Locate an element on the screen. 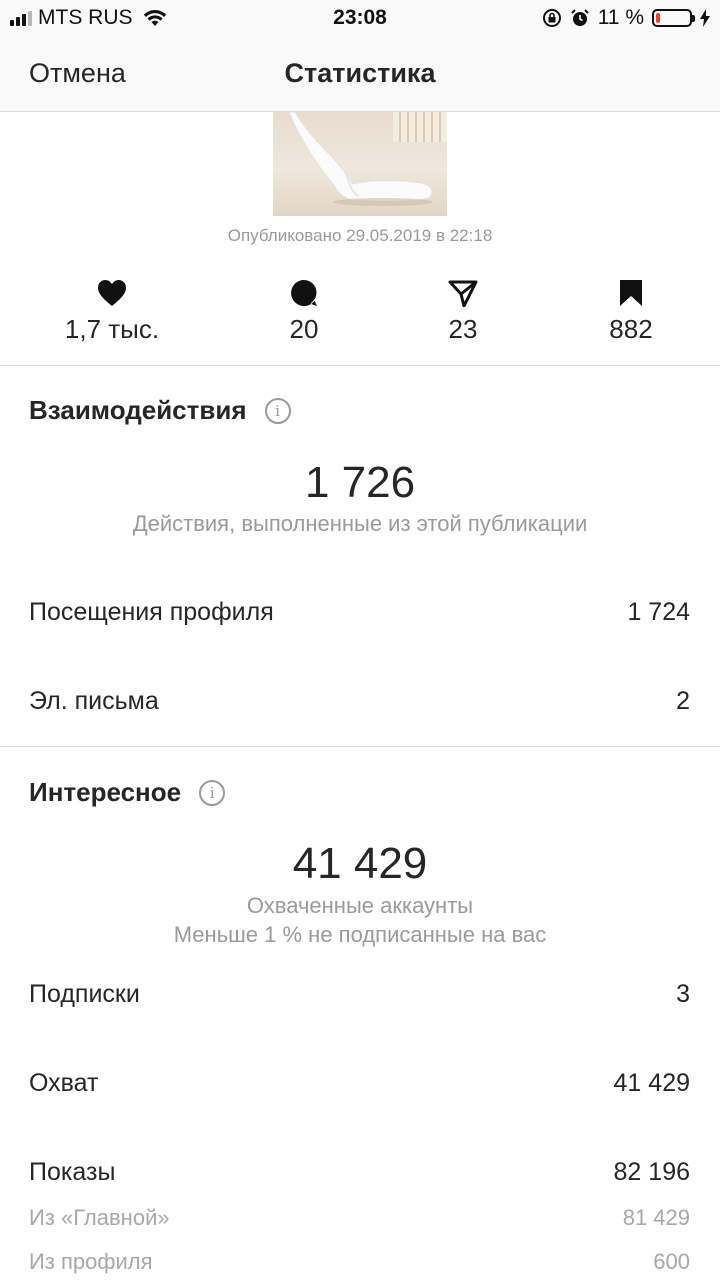 The width and height of the screenshot is (720, 1280). nav-bar: Отмена Статистика is located at coordinates (360, 75).